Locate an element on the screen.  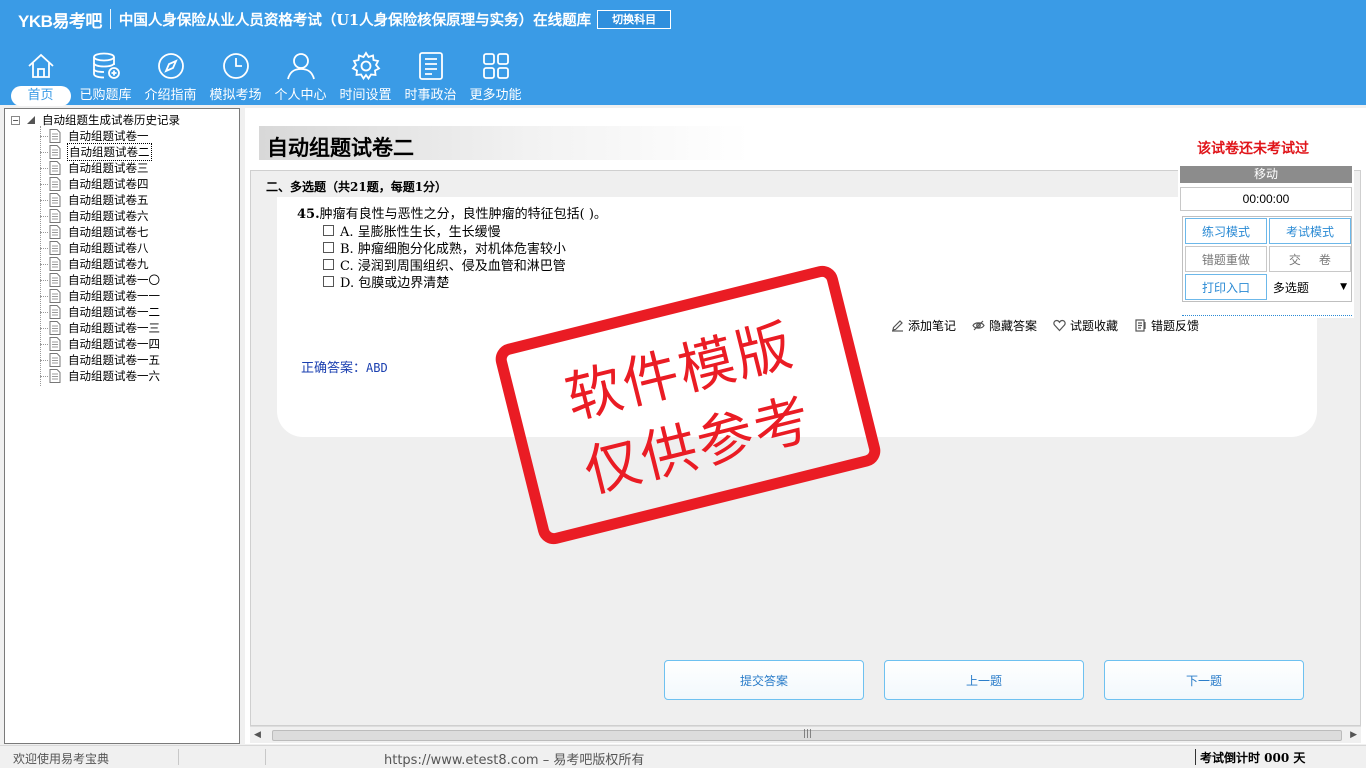
tool-row: 打印入口 多选题 ▼ is located at coordinates (1267, 287).